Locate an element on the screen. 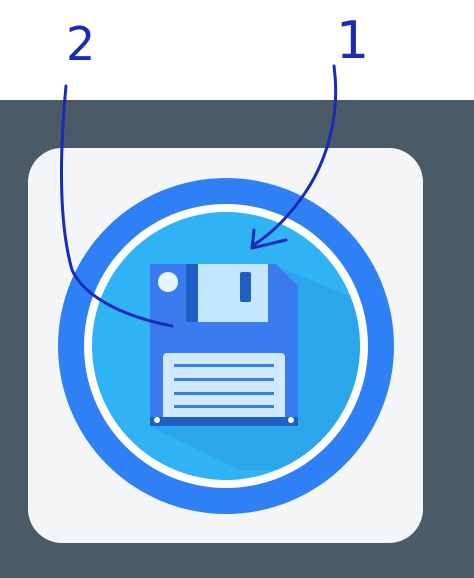  disk-shutter is located at coordinates (227, 293).